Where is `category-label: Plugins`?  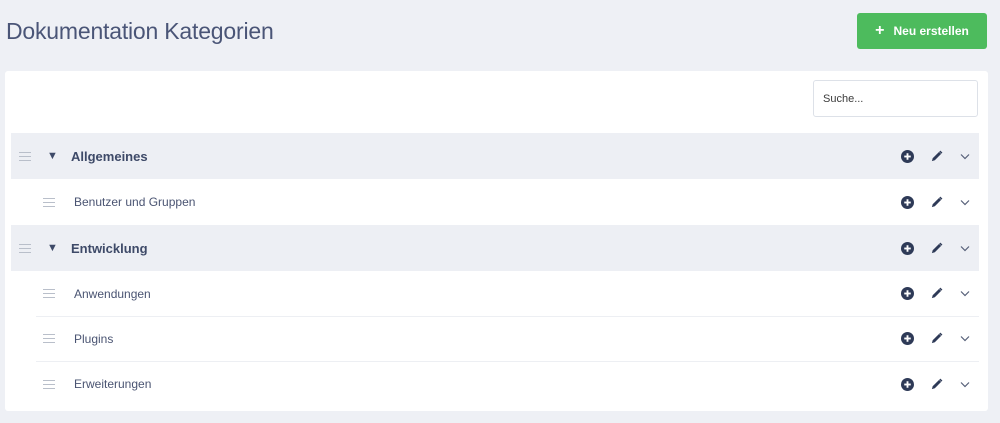
category-label: Plugins is located at coordinates (94, 338).